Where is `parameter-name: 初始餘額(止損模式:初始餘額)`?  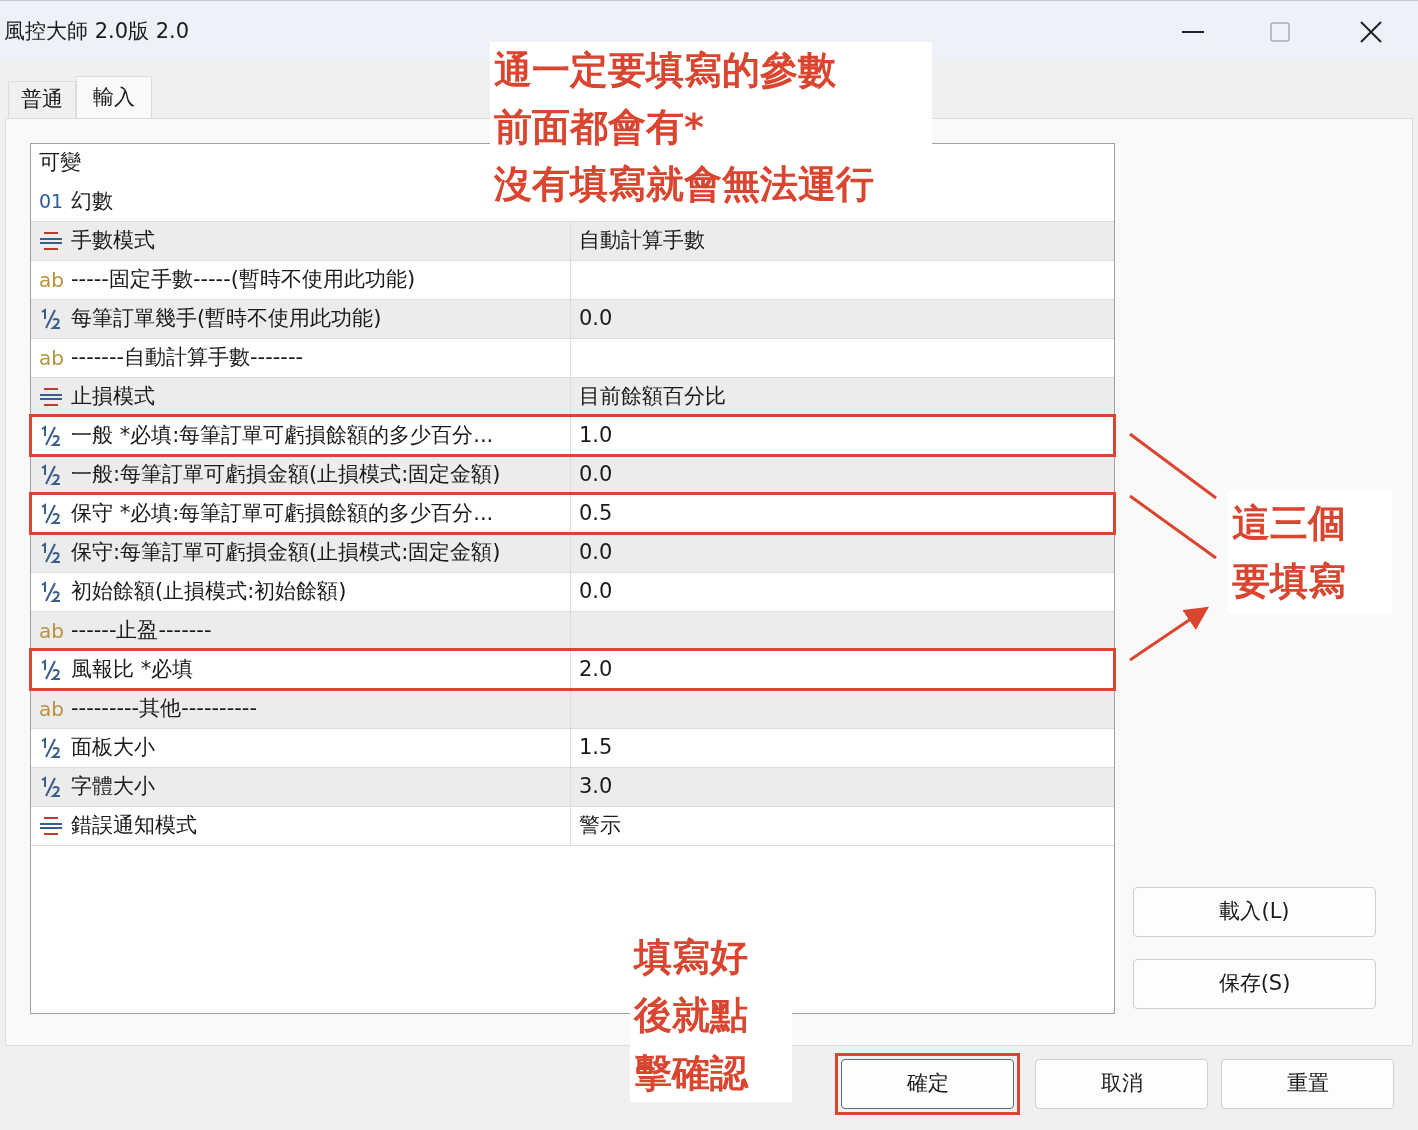
parameter-name: 初始餘額(止損模式:初始餘額) is located at coordinates (209, 592).